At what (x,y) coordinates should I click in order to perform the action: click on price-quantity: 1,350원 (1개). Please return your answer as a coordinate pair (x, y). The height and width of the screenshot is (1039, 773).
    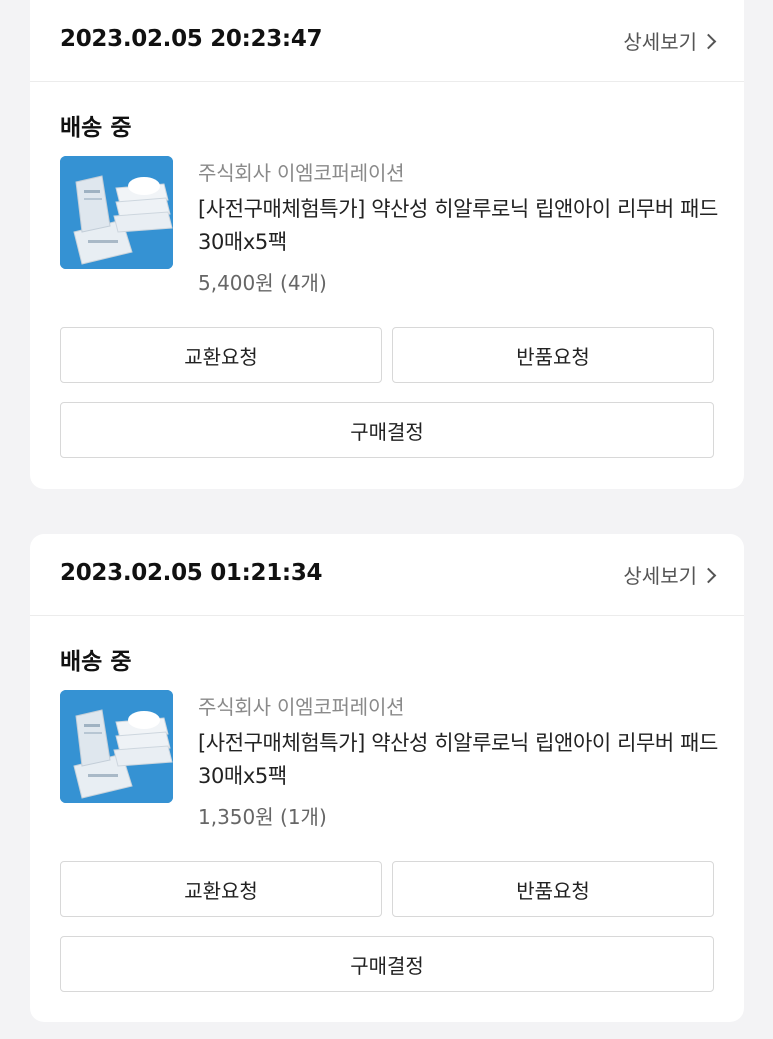
    Looking at the image, I should click on (262, 817).